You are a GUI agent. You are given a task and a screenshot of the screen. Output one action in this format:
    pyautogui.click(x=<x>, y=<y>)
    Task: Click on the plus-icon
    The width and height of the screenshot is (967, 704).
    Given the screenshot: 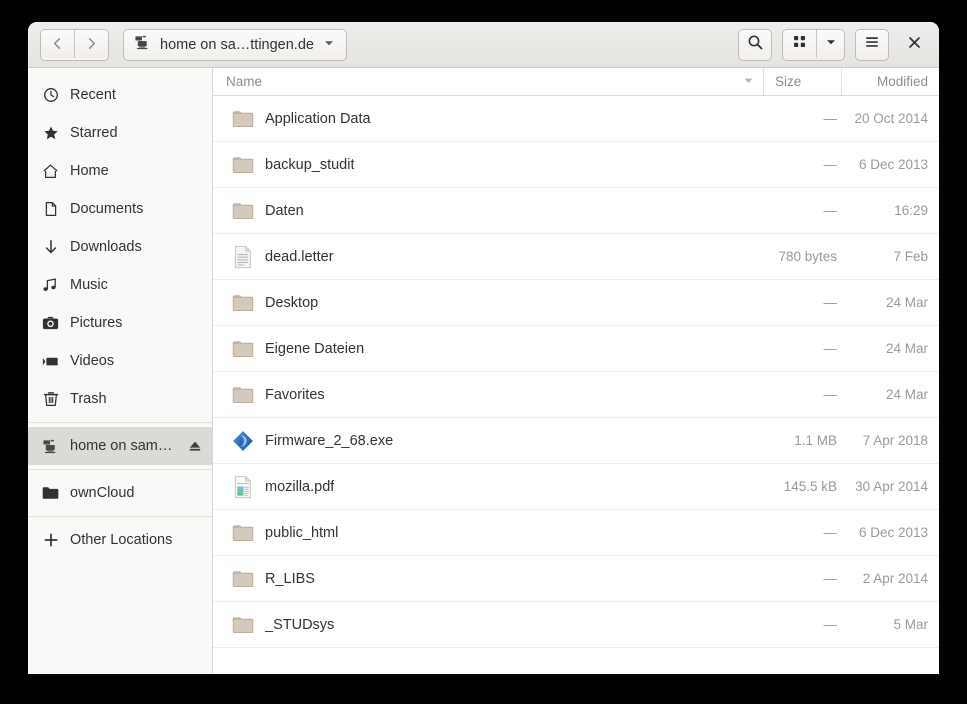 What is the action you would take?
    pyautogui.click(x=50, y=540)
    